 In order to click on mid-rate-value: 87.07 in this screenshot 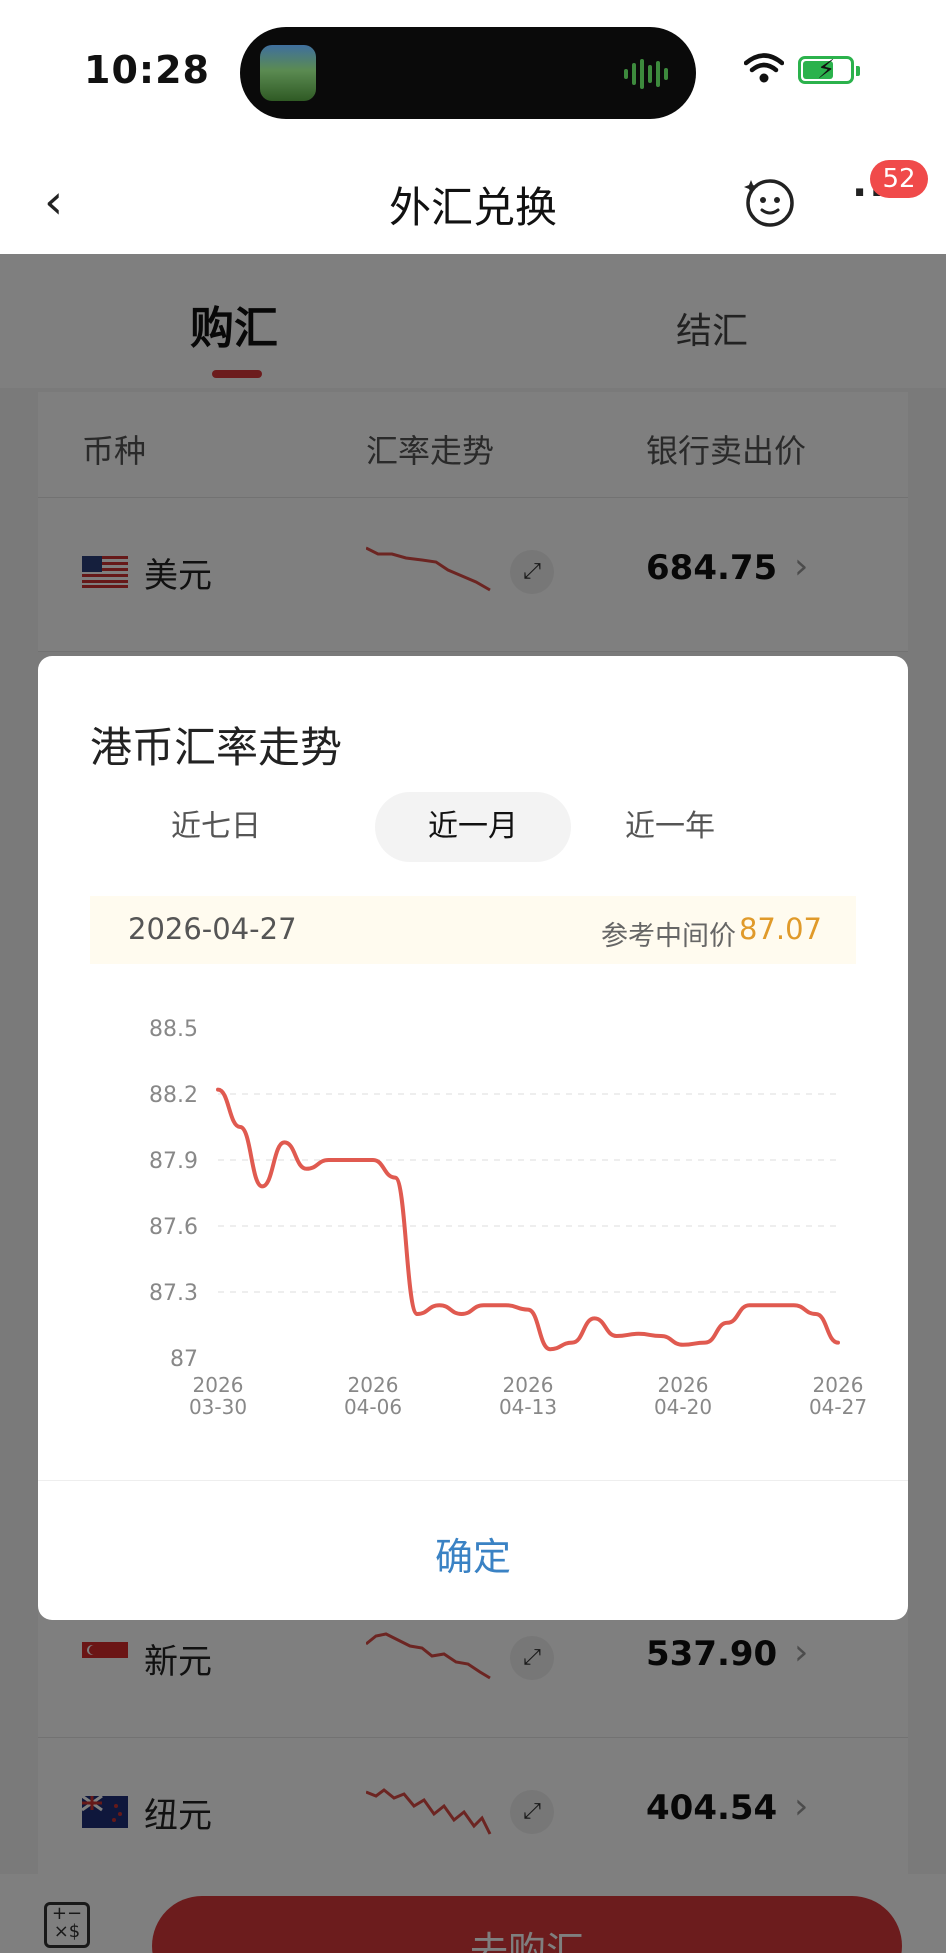, I will do `click(780, 929)`.